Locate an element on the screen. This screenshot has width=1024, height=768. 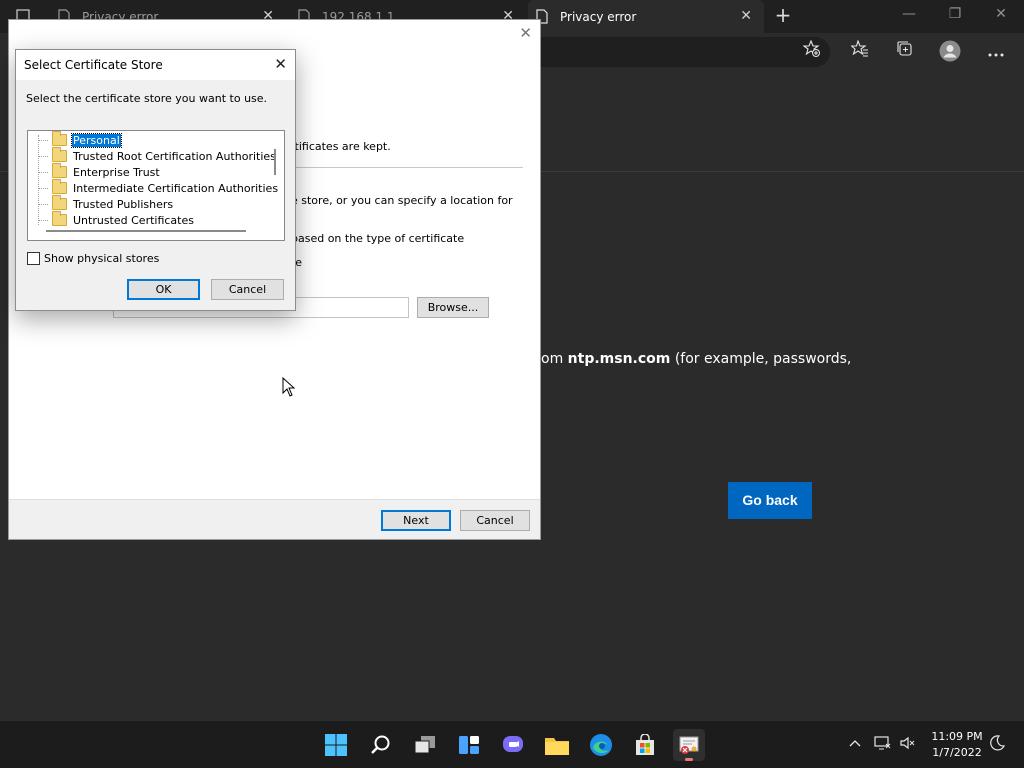
tab-title: Privacy error is located at coordinates (598, 16).